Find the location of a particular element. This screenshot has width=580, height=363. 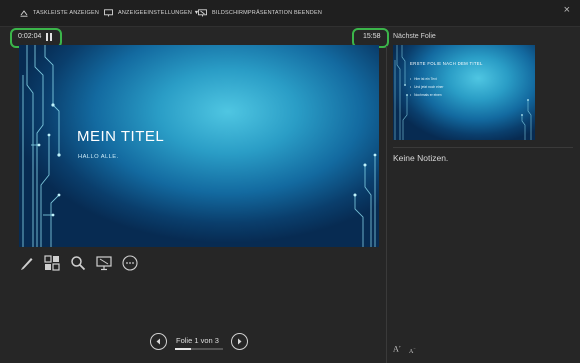

next-slide-bullet: Und jetzt noch einer is located at coordinates (426, 87).